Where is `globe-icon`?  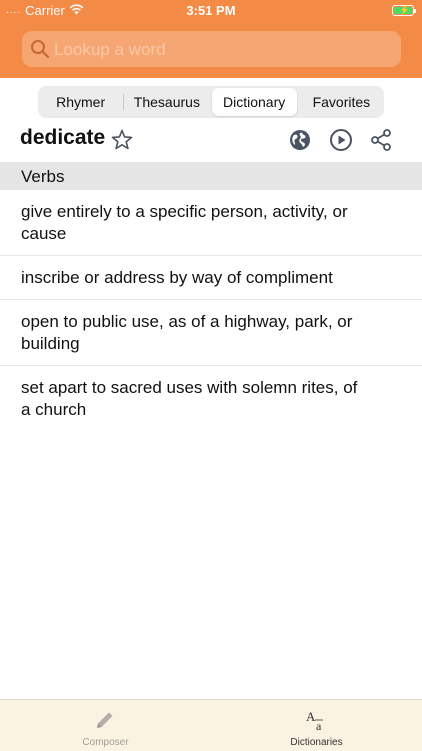 globe-icon is located at coordinates (300, 142).